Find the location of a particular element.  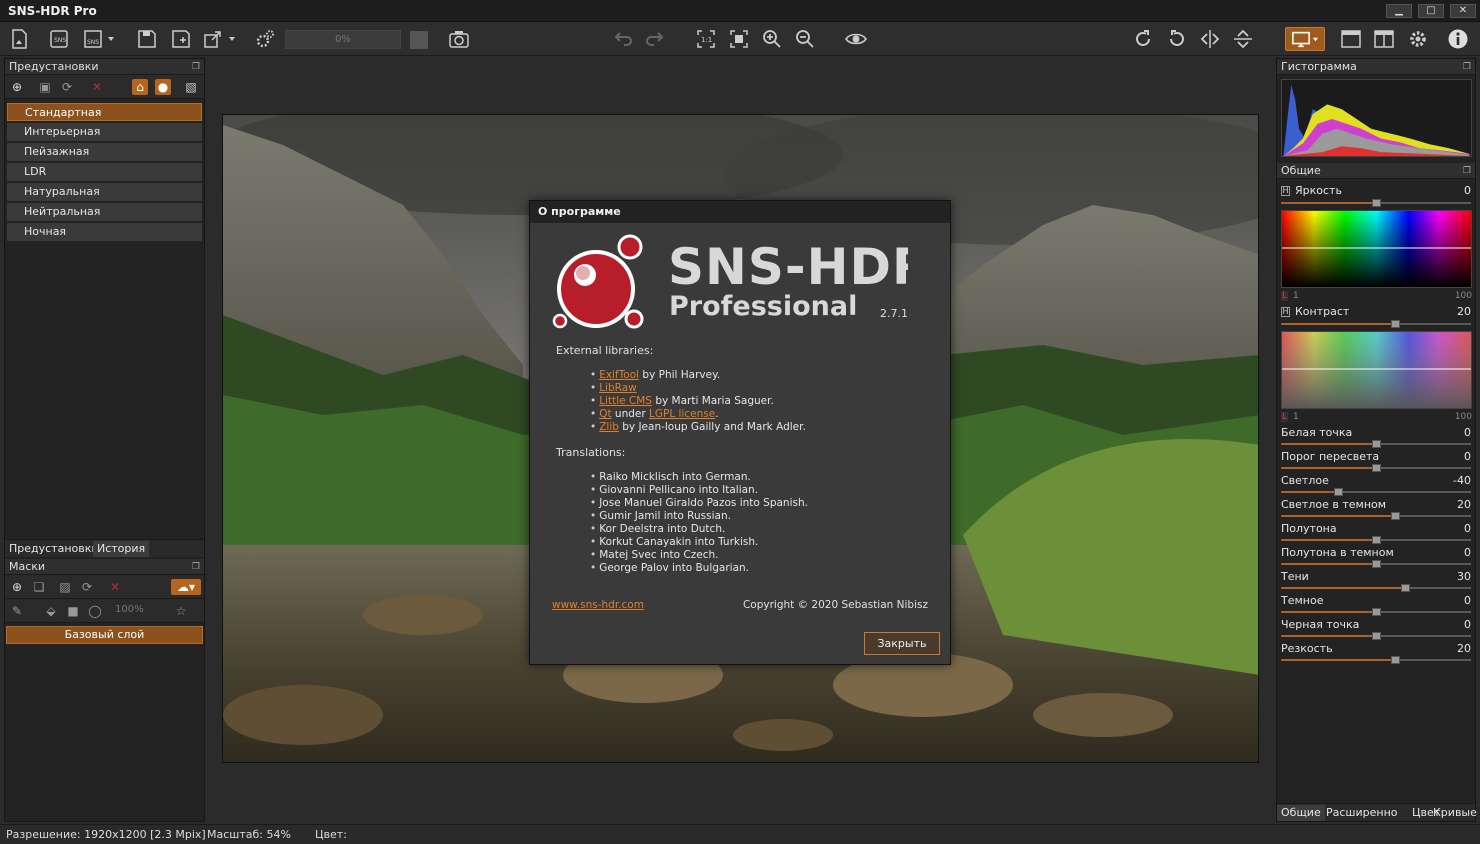

save-preset-button: ▣ is located at coordinates (45, 87).